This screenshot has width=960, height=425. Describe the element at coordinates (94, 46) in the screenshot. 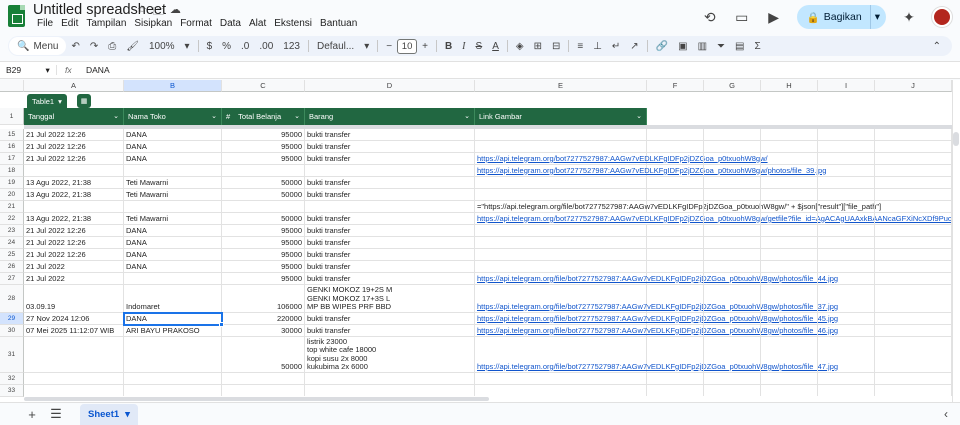

I see `redo-icon: ↷` at that location.